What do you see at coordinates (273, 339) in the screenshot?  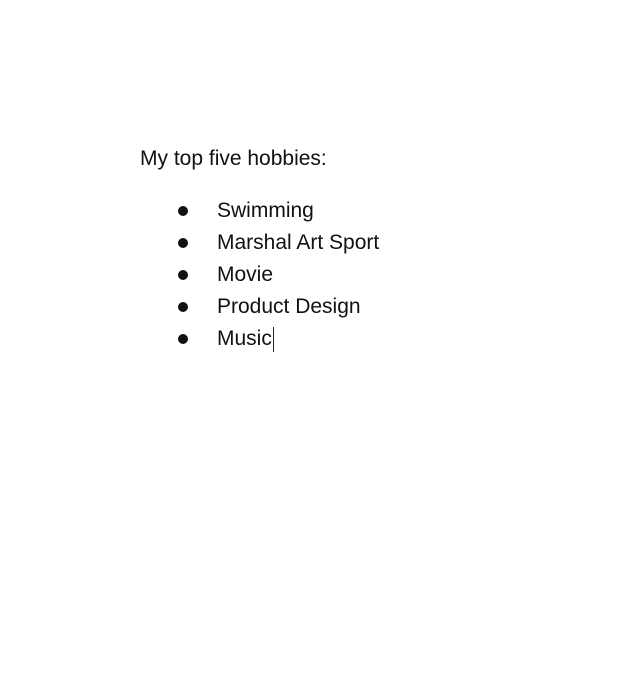 I see `text-cursor` at bounding box center [273, 339].